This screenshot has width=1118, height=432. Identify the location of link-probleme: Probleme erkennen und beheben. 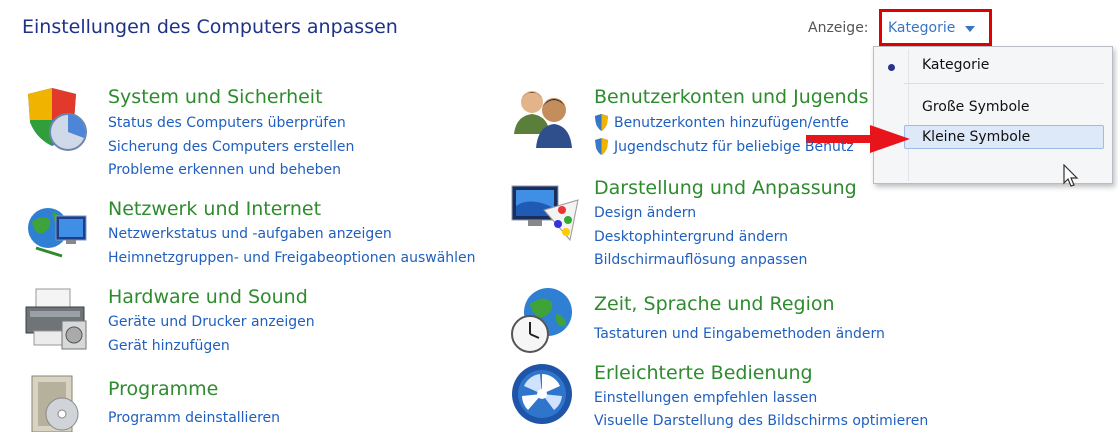
(224, 170).